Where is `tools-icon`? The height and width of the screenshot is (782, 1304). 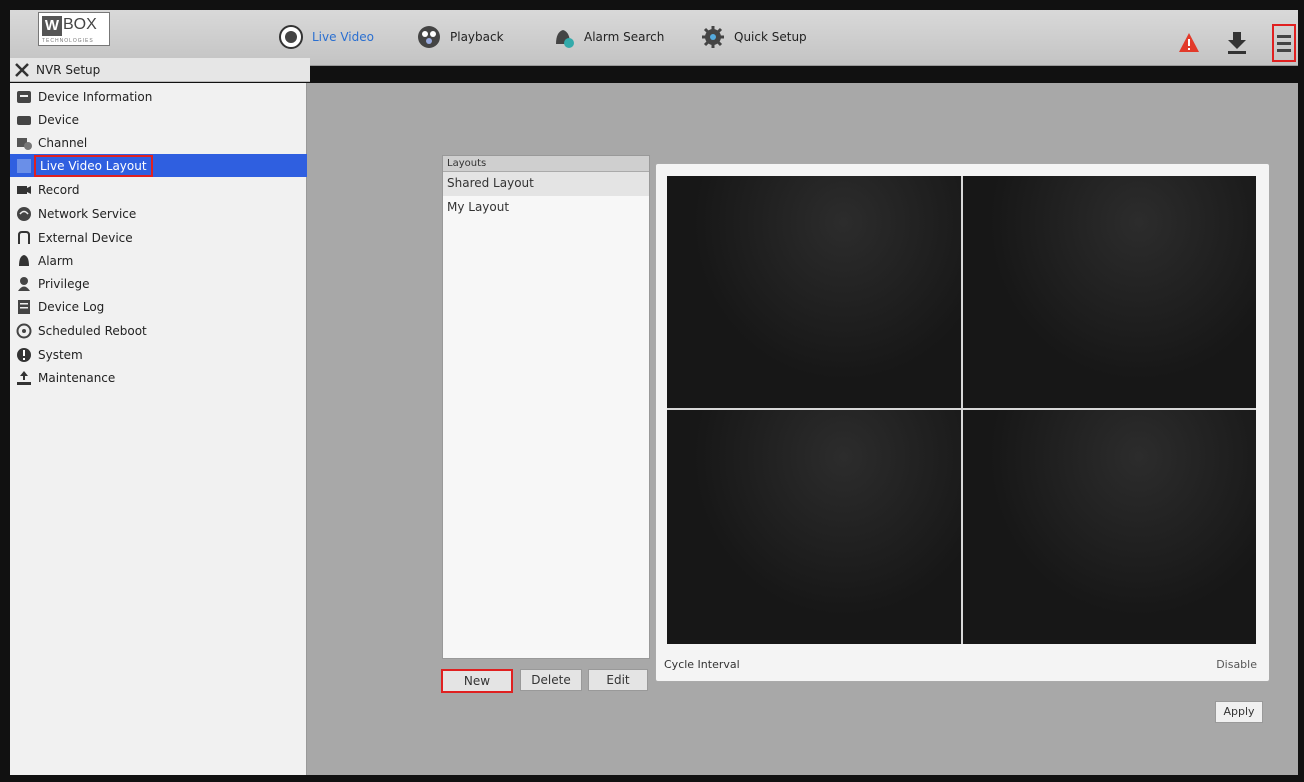
tools-icon is located at coordinates (22, 69).